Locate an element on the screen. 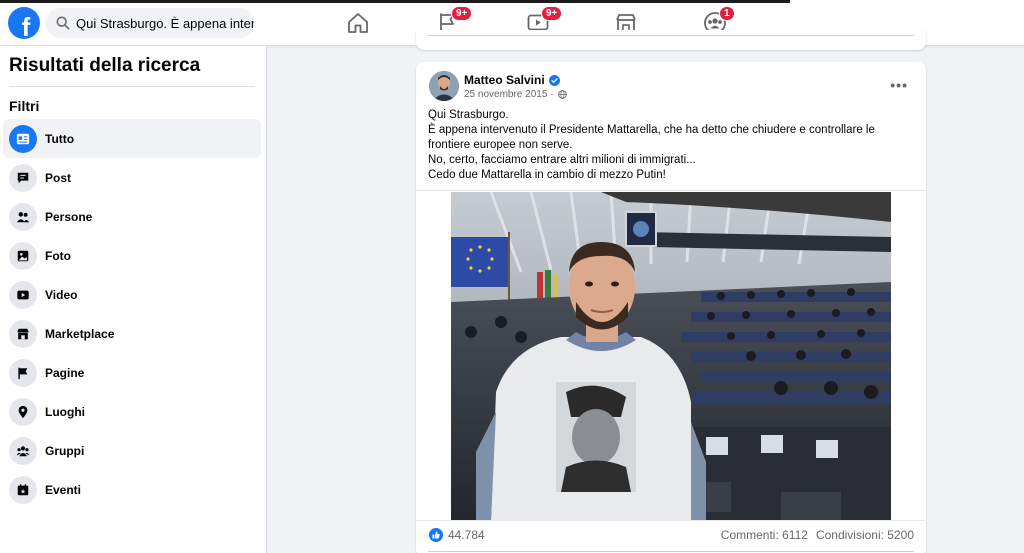  filter-item-video: Video is located at coordinates (132, 294).